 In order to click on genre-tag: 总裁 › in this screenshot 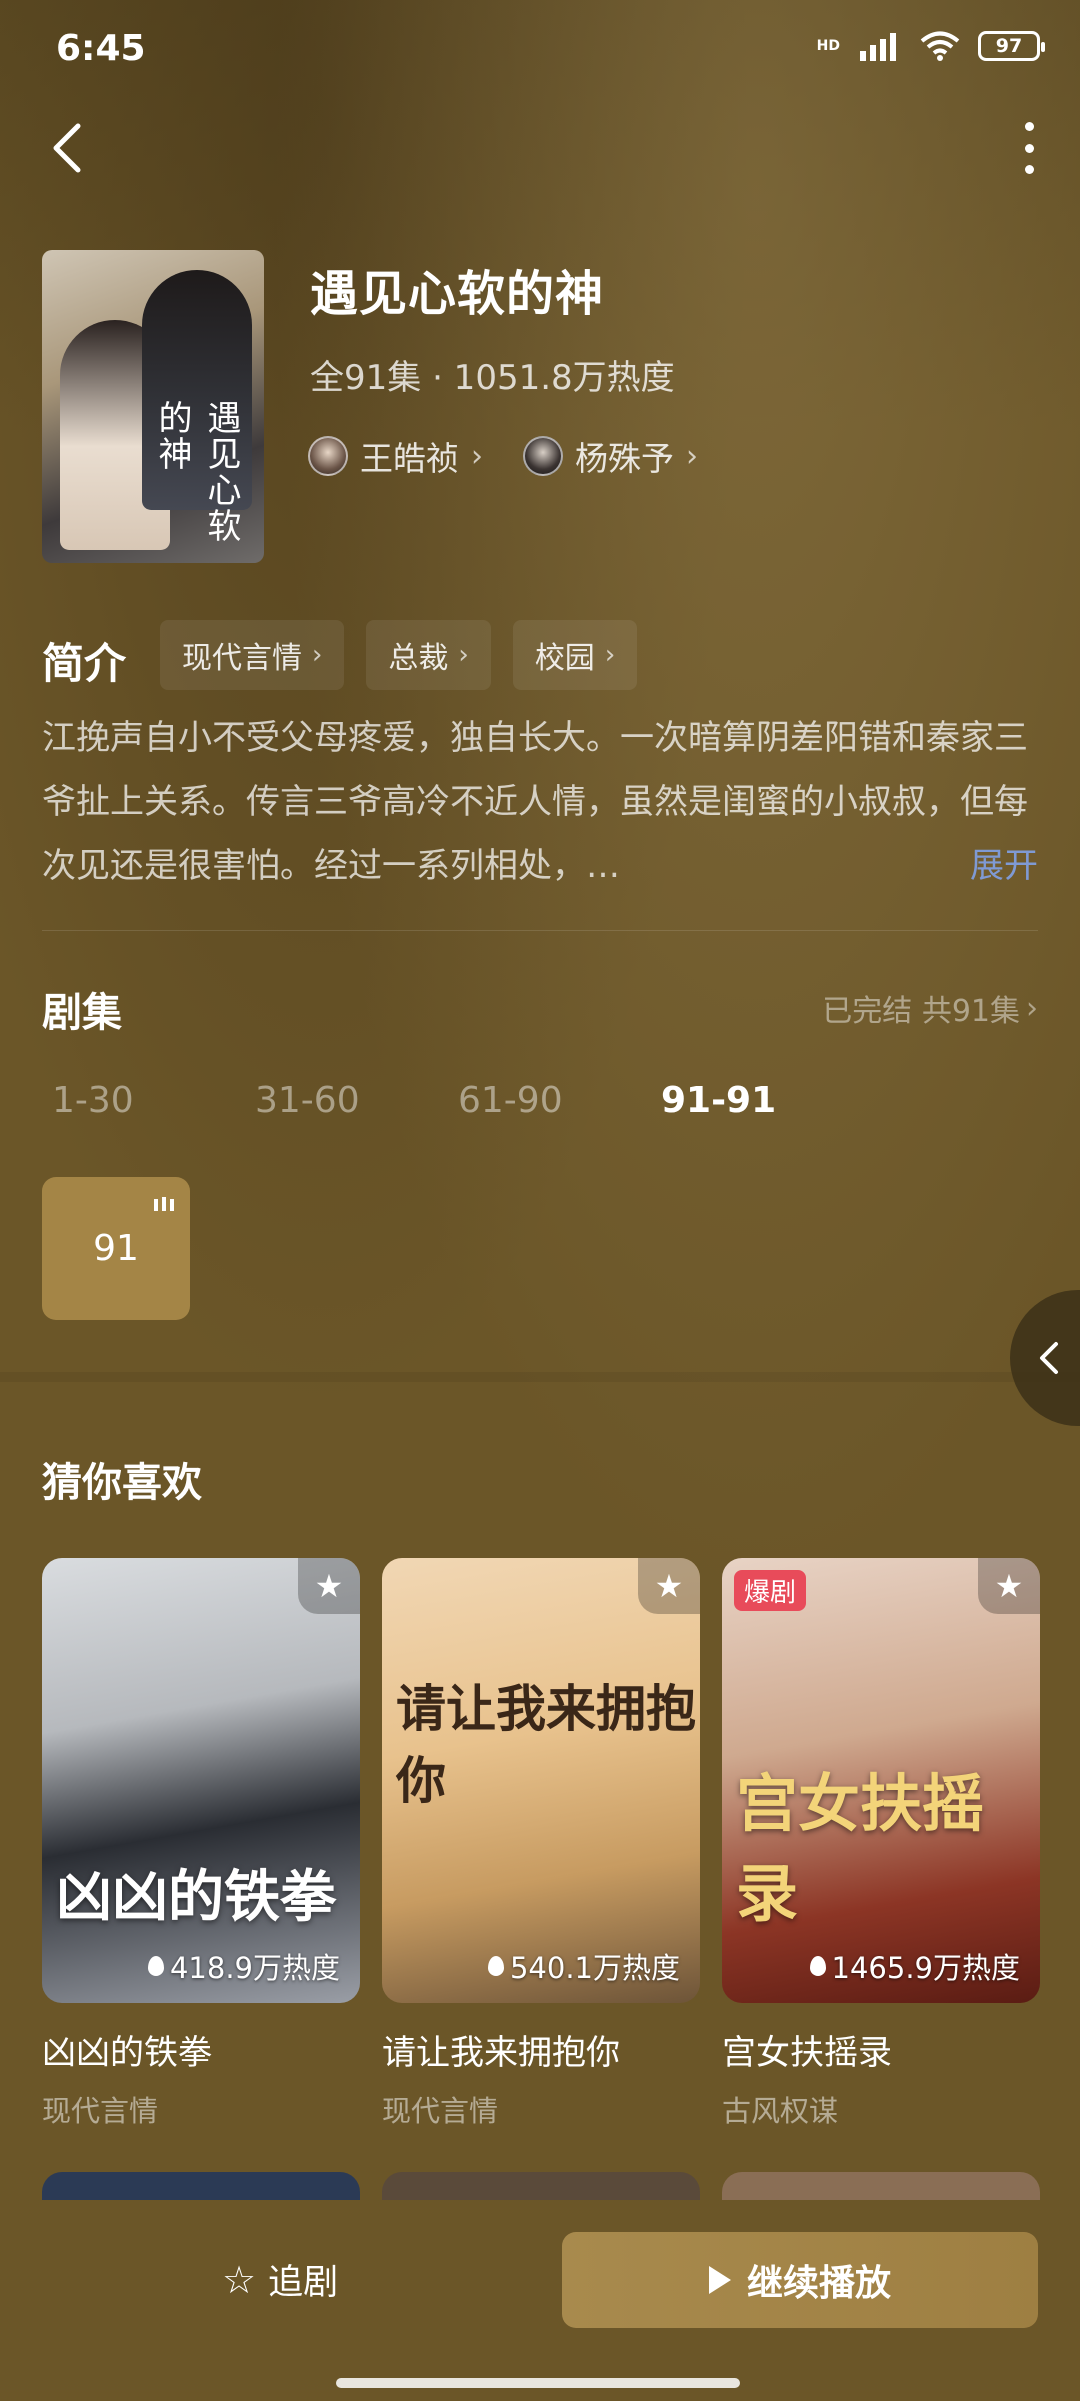, I will do `click(428, 655)`.